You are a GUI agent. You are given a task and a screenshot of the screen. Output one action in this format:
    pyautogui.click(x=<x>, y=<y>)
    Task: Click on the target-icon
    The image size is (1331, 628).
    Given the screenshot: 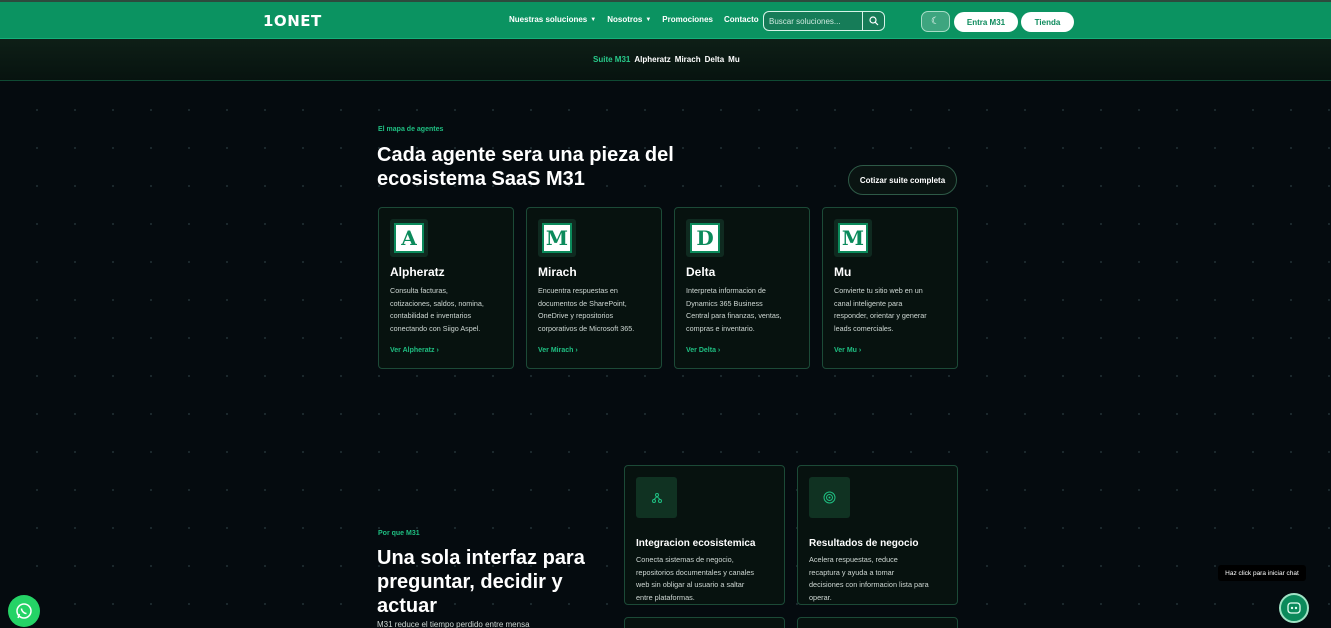 What is the action you would take?
    pyautogui.click(x=829, y=497)
    